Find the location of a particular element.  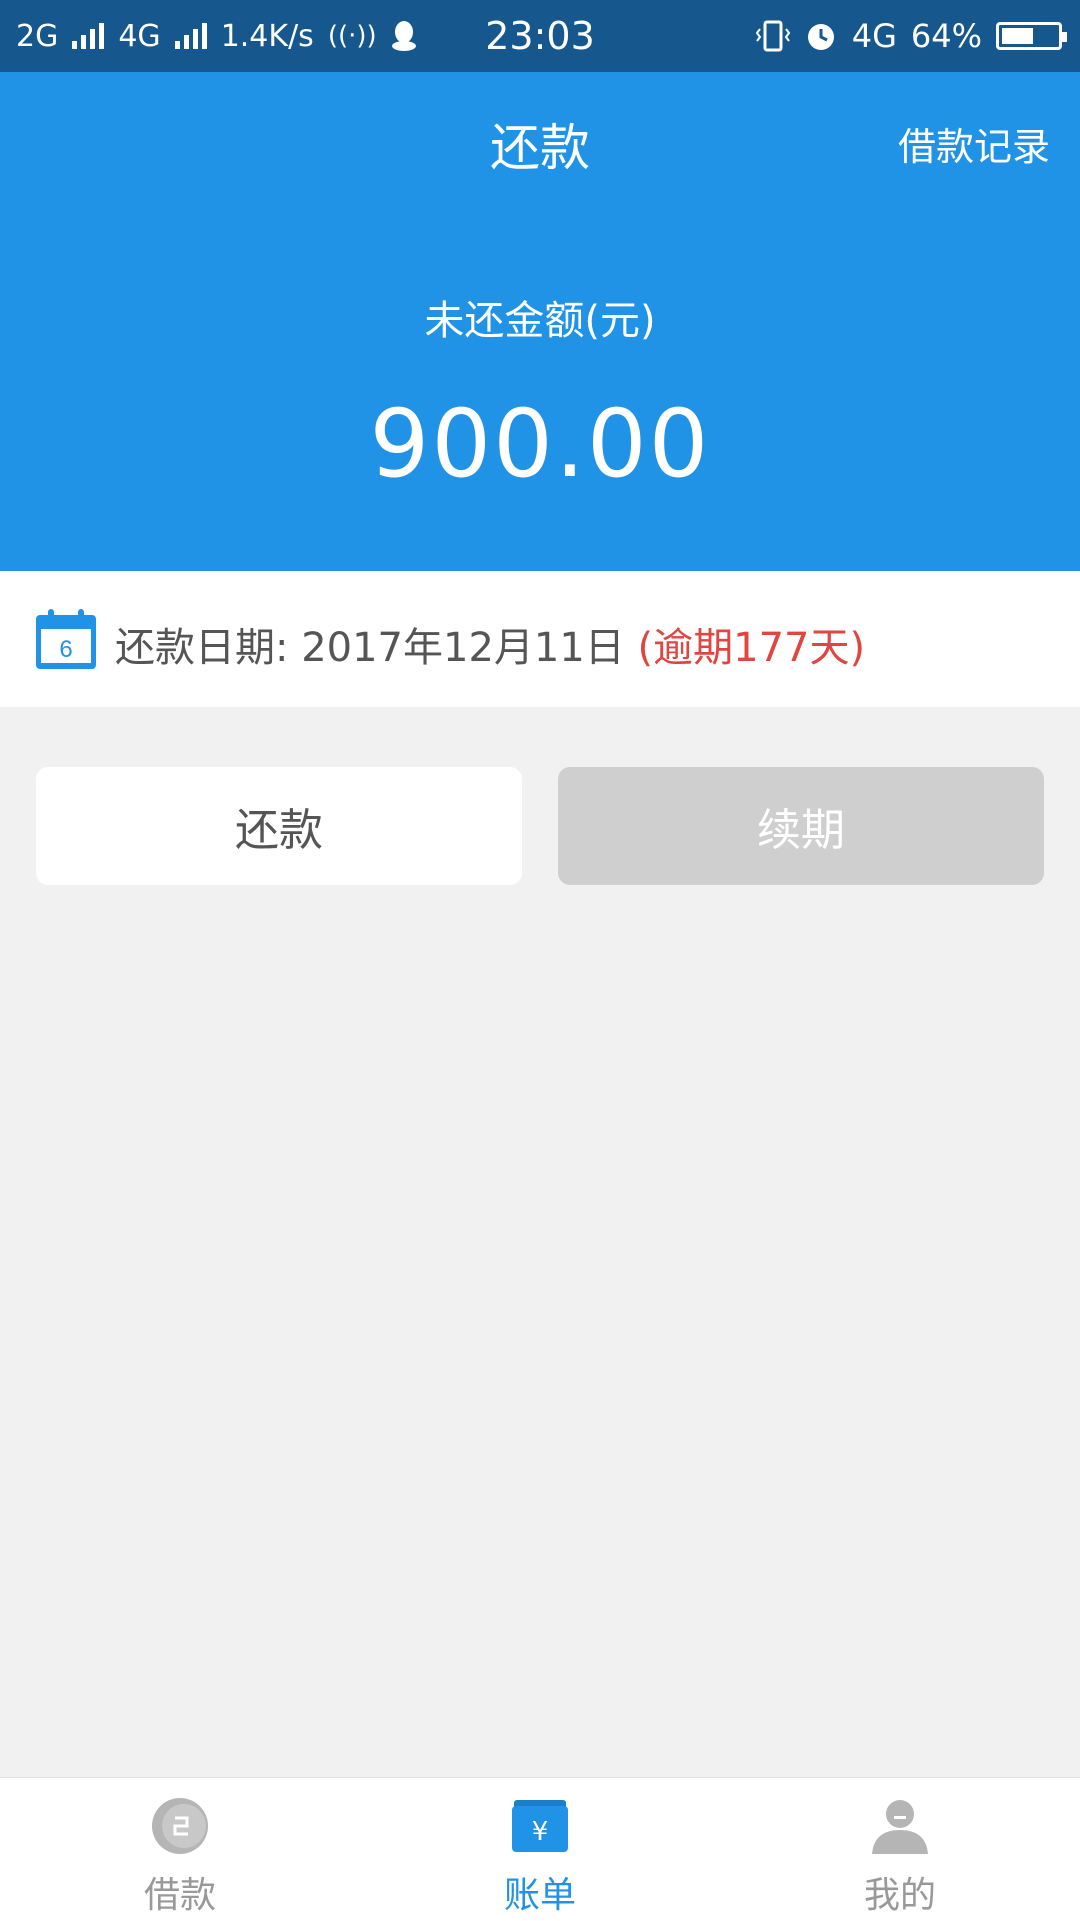

outstanding-amount-label: 未还金额(元) is located at coordinates (540, 321).